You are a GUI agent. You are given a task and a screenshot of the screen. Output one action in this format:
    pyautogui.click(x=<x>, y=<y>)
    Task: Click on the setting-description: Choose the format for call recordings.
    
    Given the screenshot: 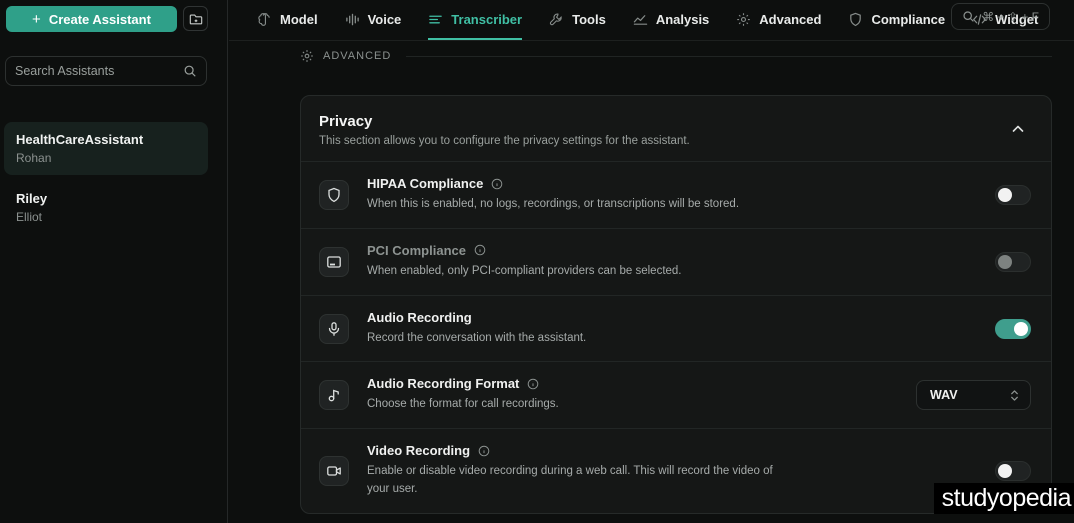 What is the action you would take?
    pyautogui.click(x=463, y=404)
    